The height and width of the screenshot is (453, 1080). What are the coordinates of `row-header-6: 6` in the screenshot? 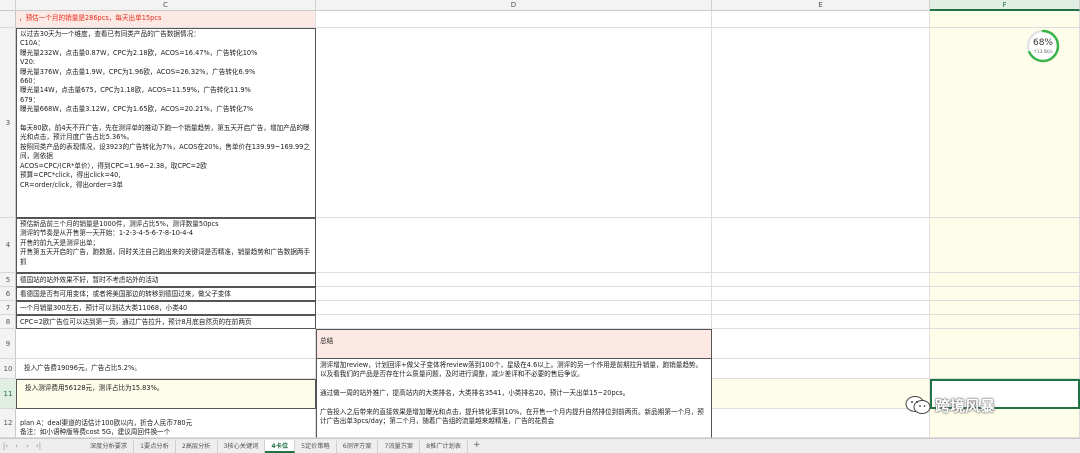 It's located at (8, 294).